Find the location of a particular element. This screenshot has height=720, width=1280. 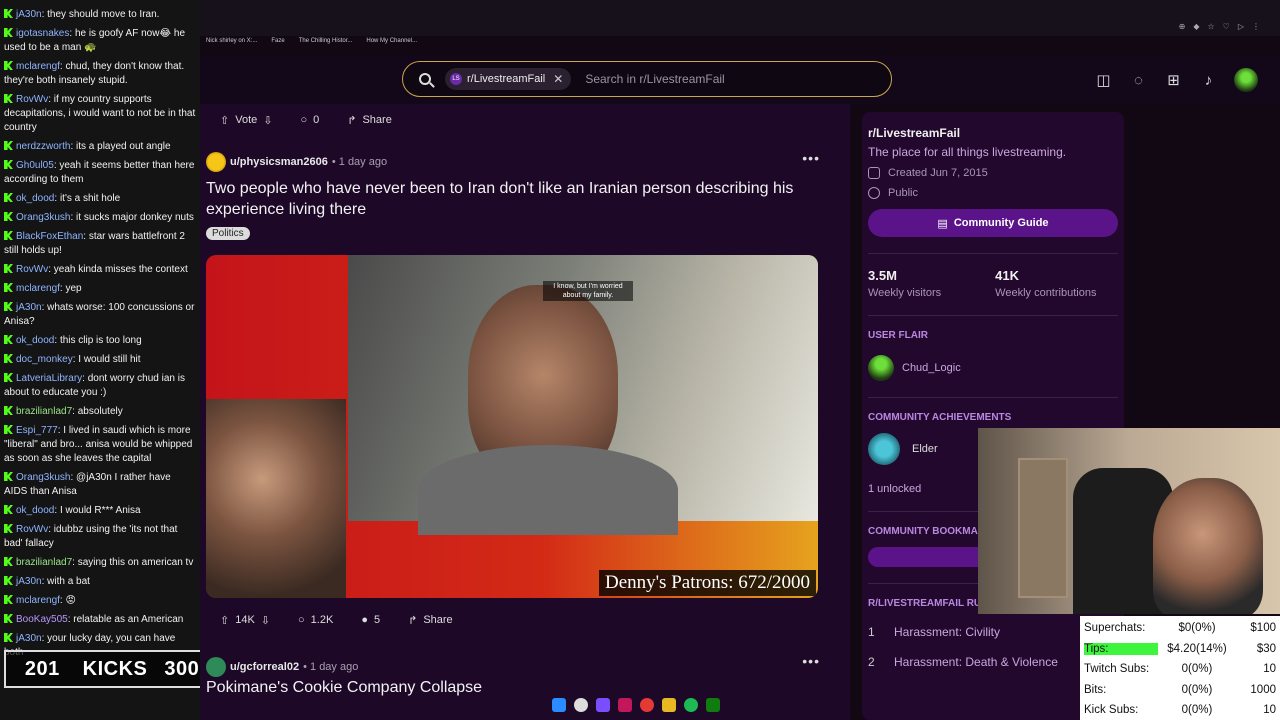

shield-icon: ◆ is located at coordinates (1196, 26).